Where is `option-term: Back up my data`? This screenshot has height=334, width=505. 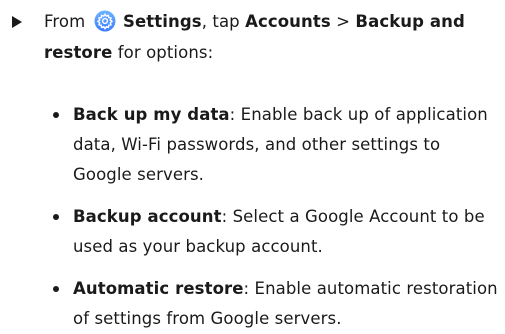
option-term: Back up my data is located at coordinates (151, 114).